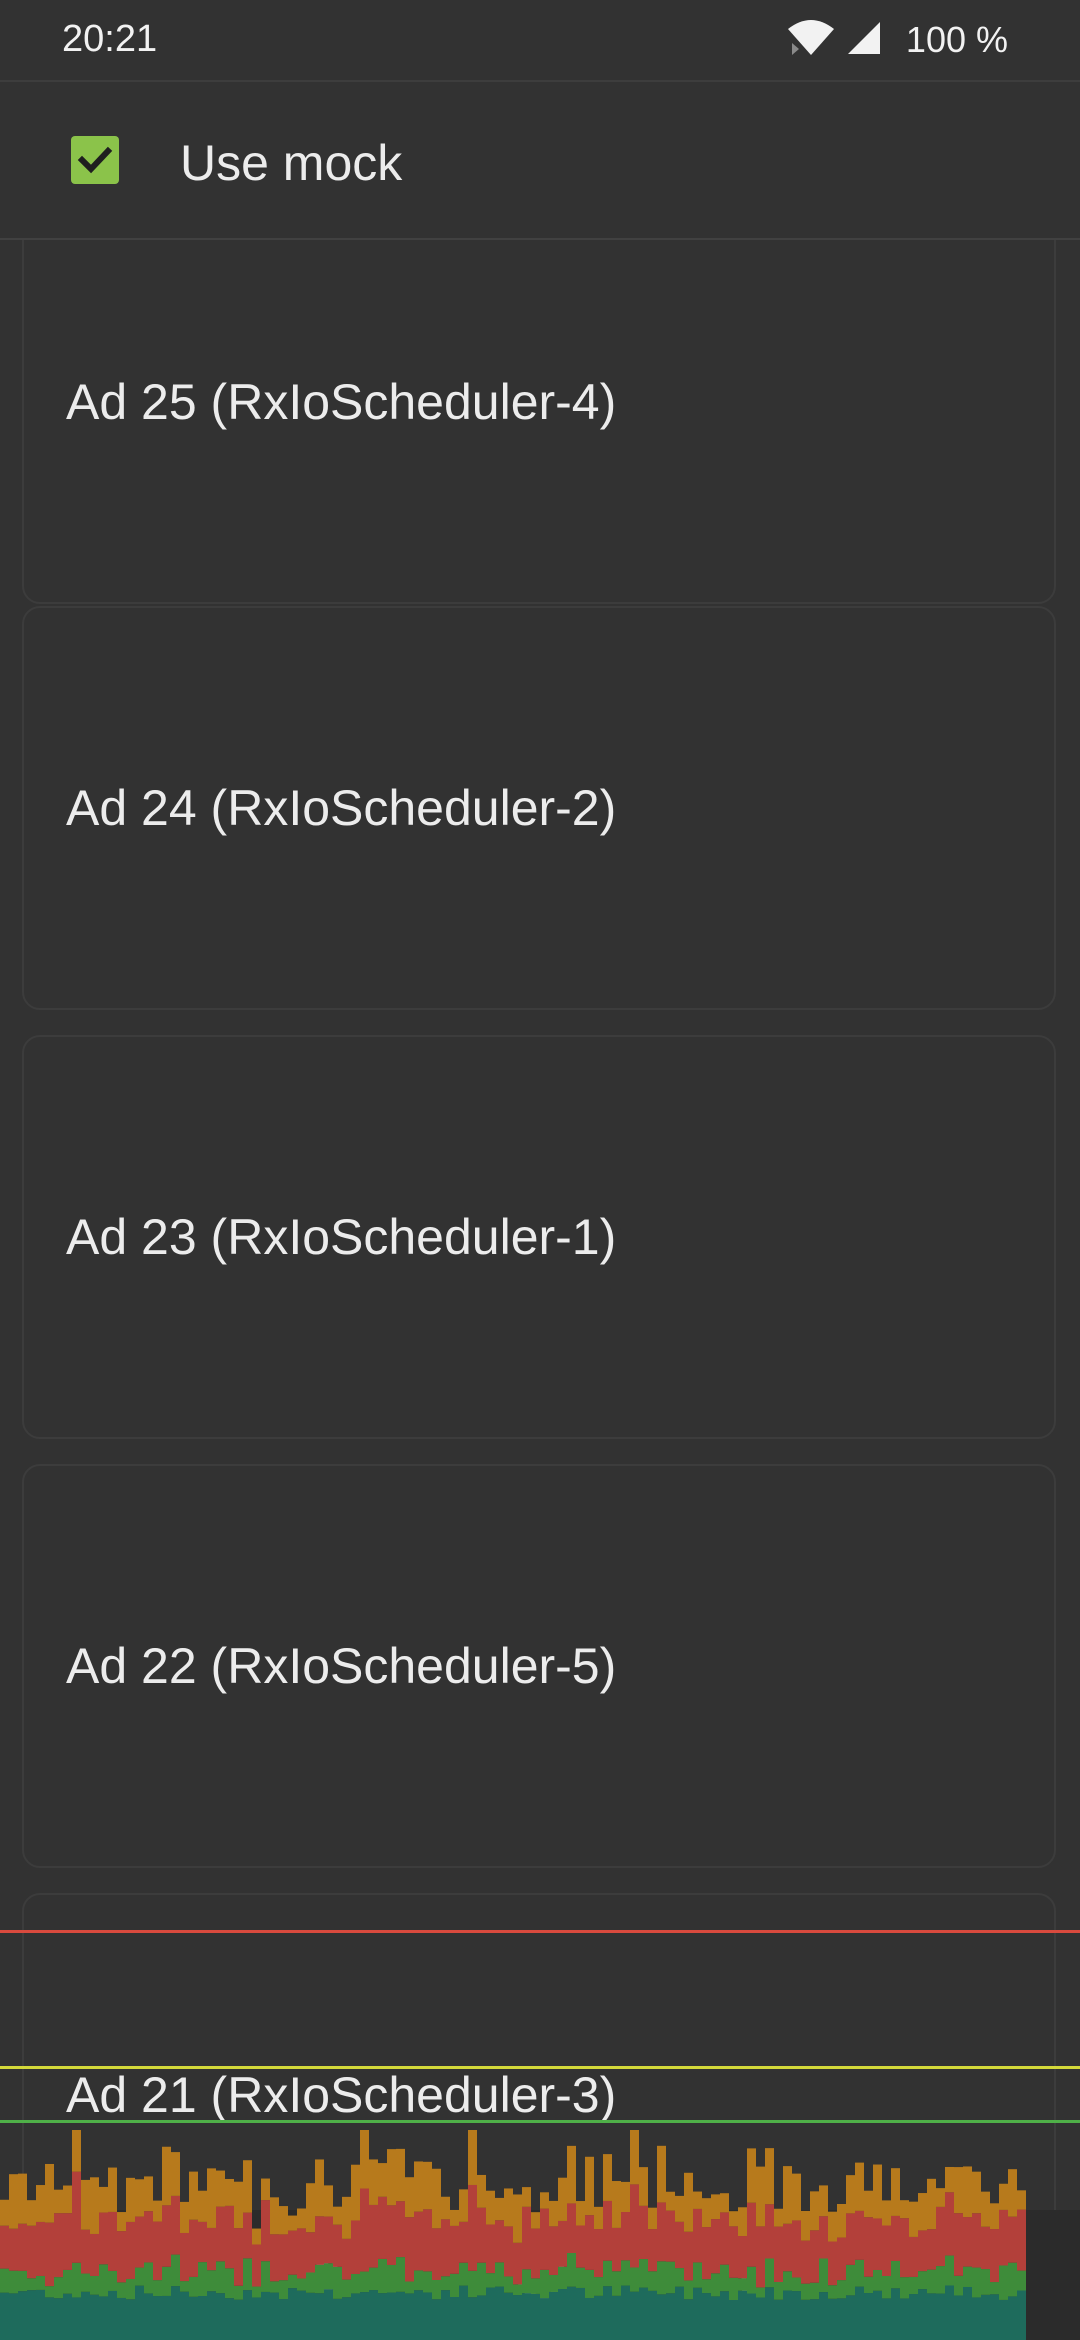 The image size is (1080, 2340). I want to click on use-mock-label: Use mock, so click(291, 163).